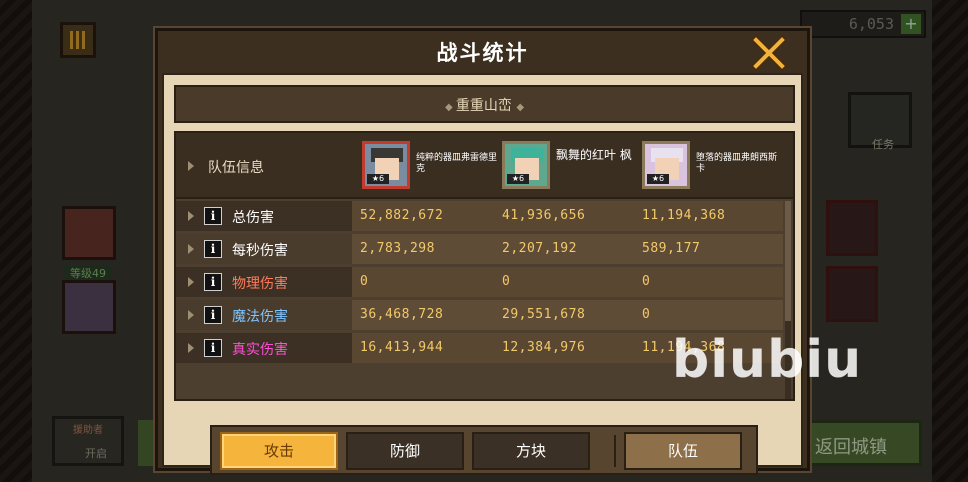  I want to click on stats-tabs: 攻击 防御 方块 队伍, so click(484, 450).